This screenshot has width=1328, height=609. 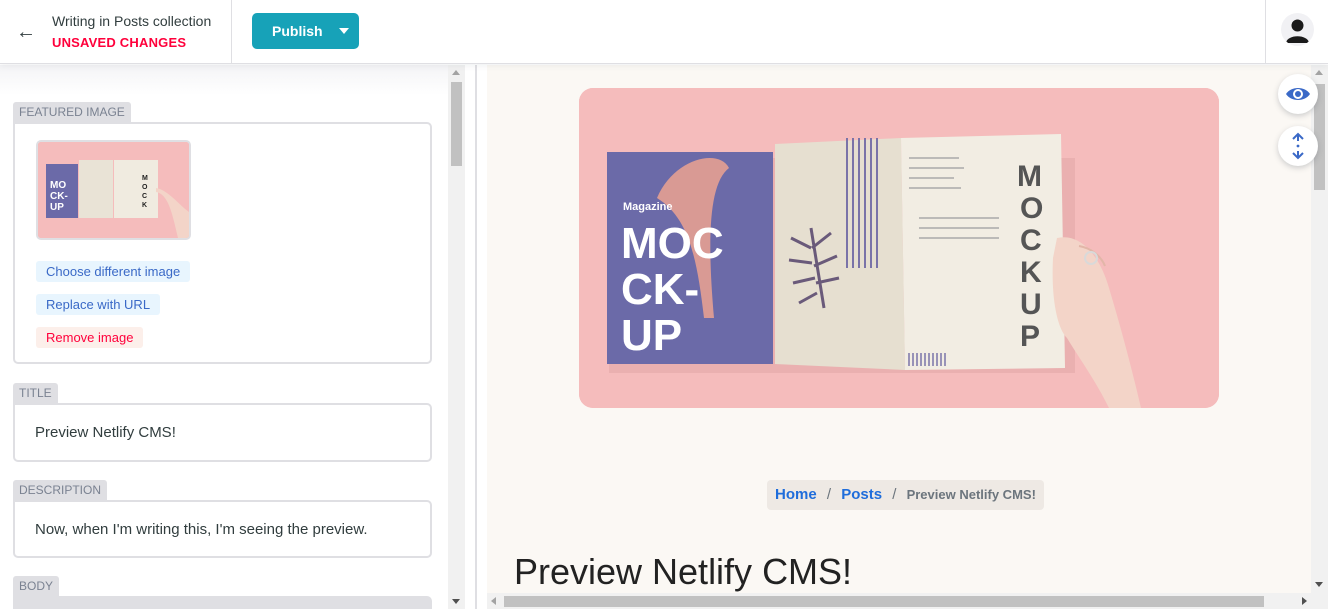 What do you see at coordinates (884, 601) in the screenshot?
I see `preview-horizontal-scrollbar-thumb` at bounding box center [884, 601].